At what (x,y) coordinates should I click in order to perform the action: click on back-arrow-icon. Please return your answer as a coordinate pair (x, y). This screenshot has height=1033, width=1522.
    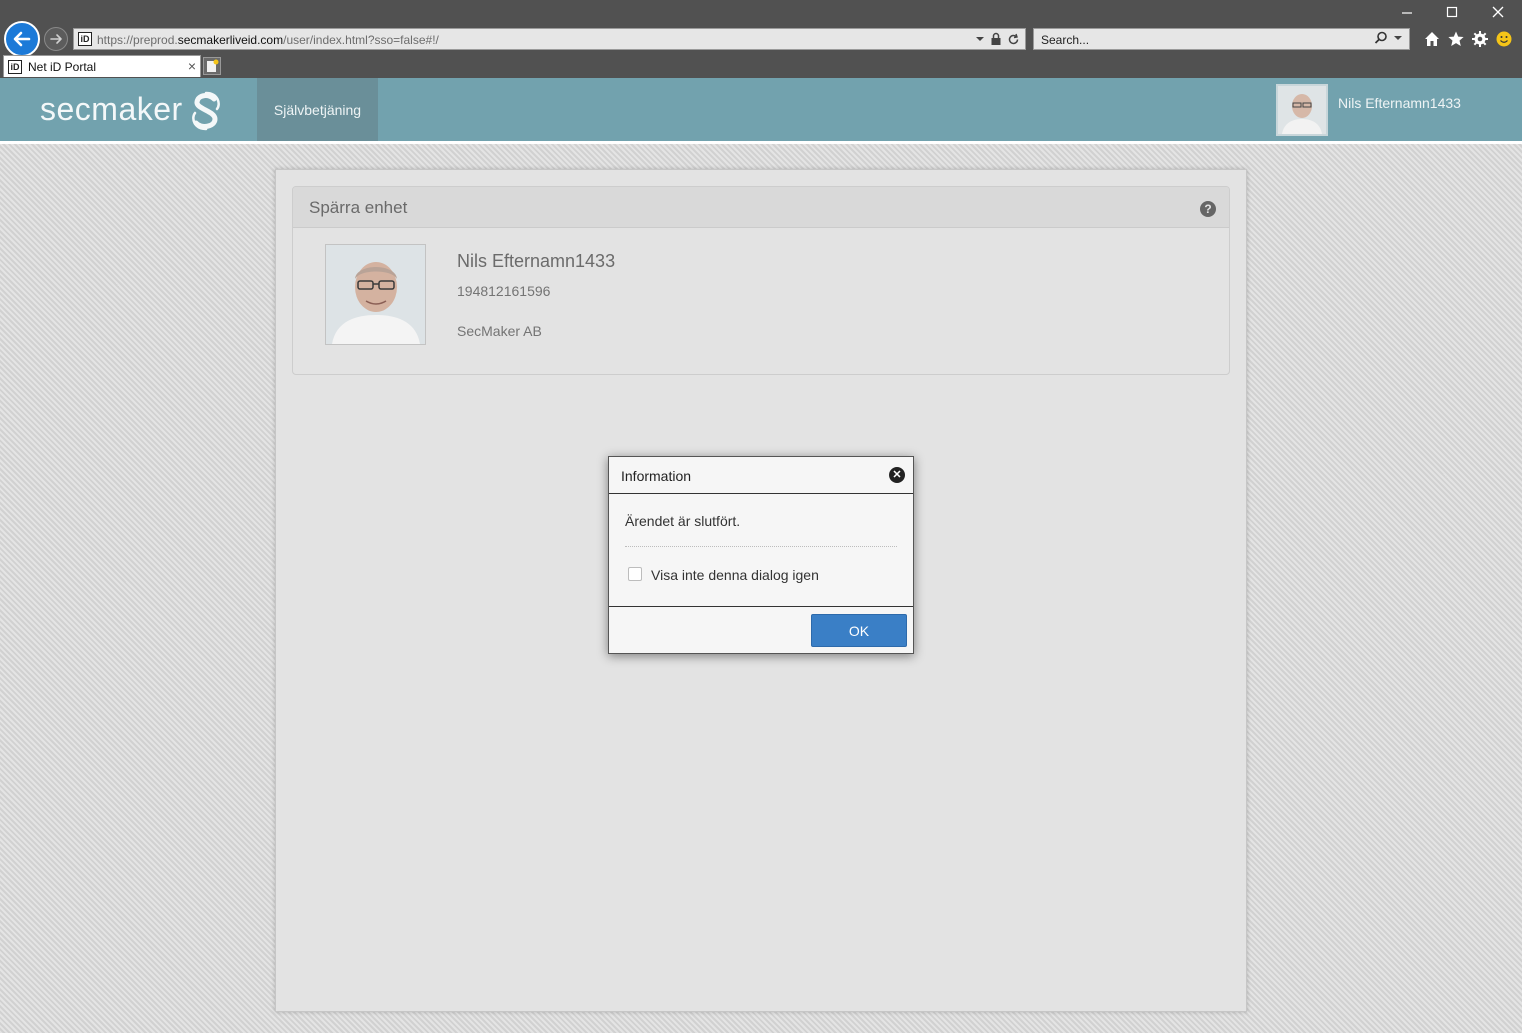
    Looking at the image, I should click on (22, 39).